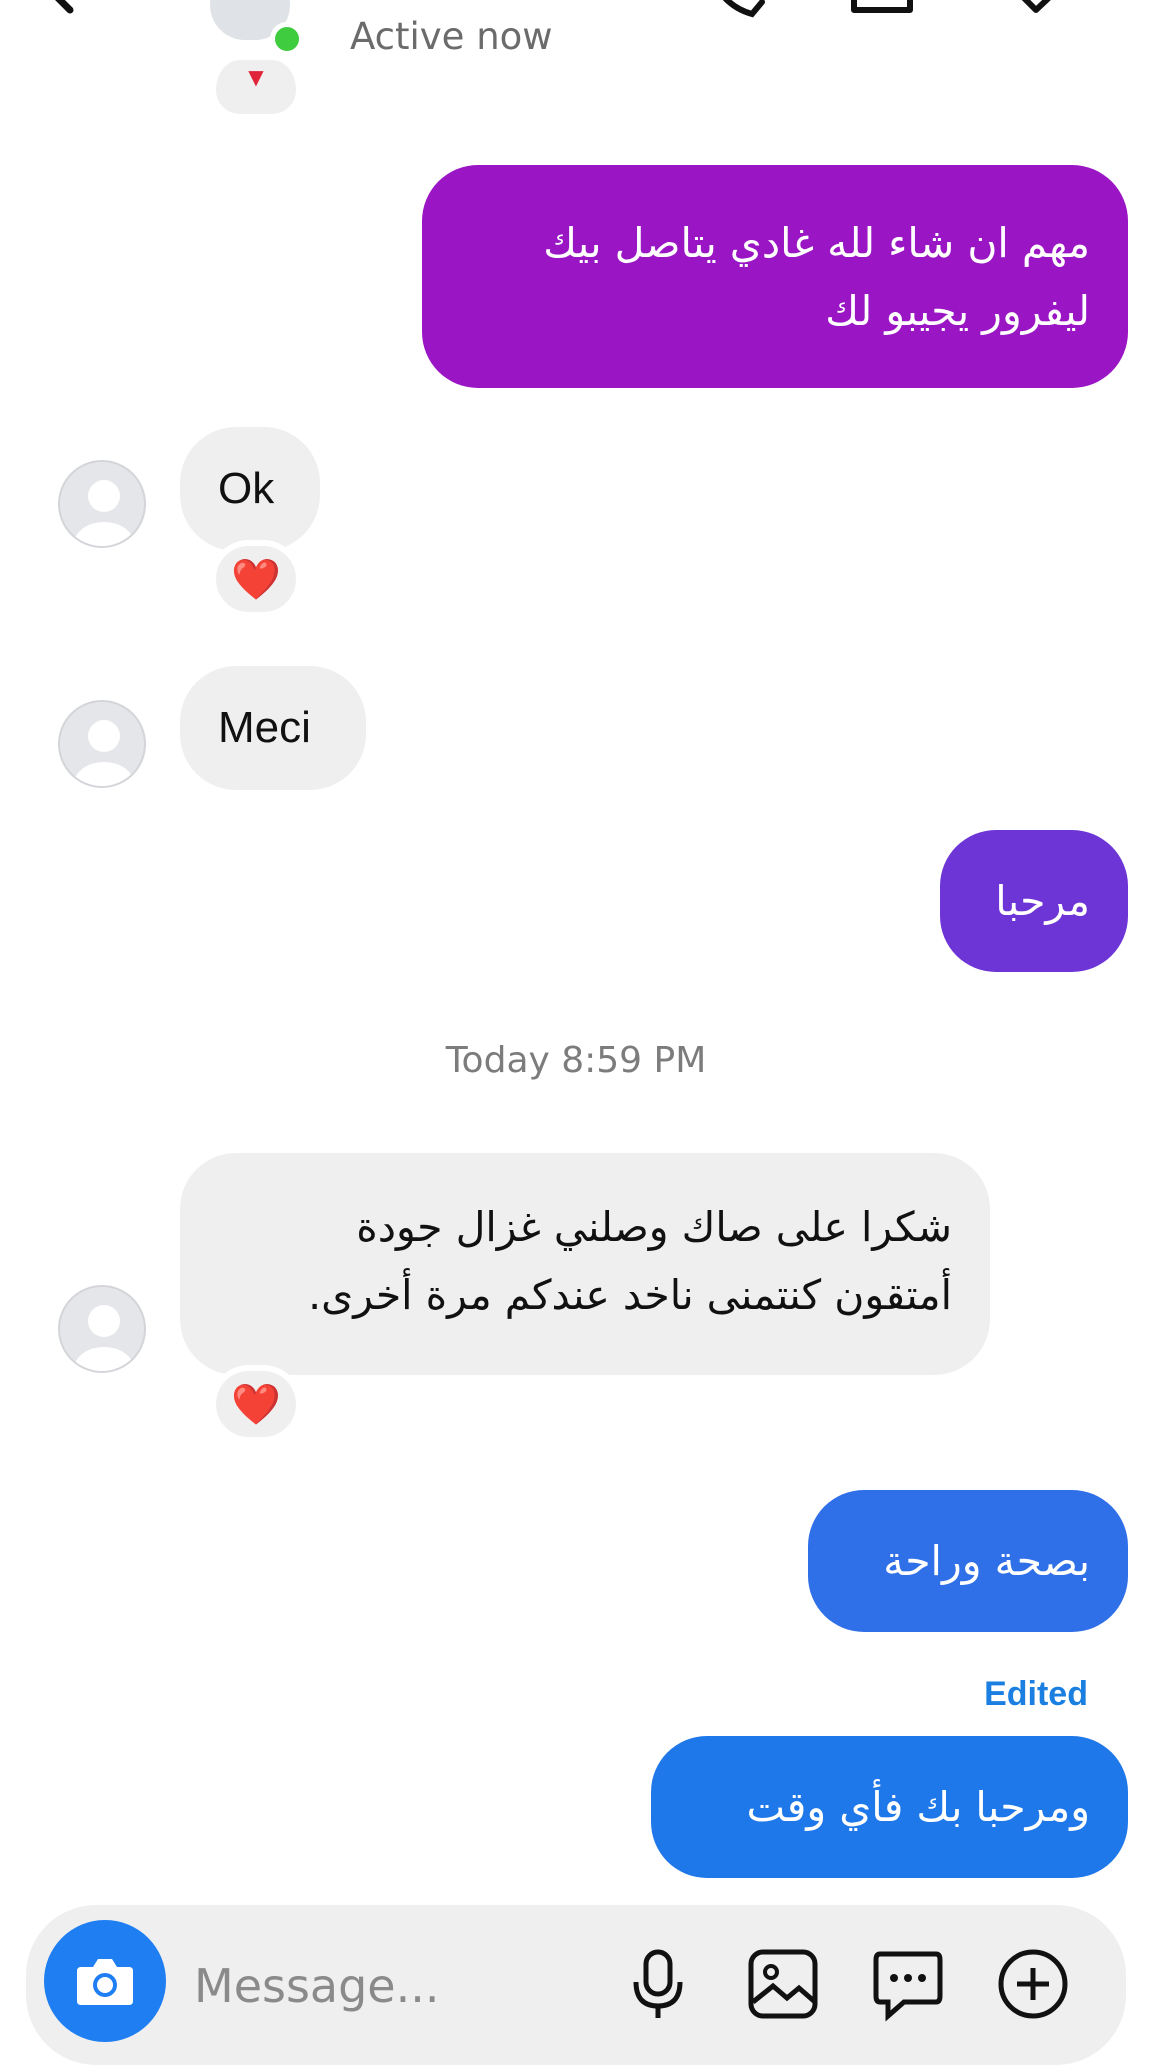 This screenshot has height=2065, width=1152. What do you see at coordinates (1033, 1984) in the screenshot?
I see `plus-icon` at bounding box center [1033, 1984].